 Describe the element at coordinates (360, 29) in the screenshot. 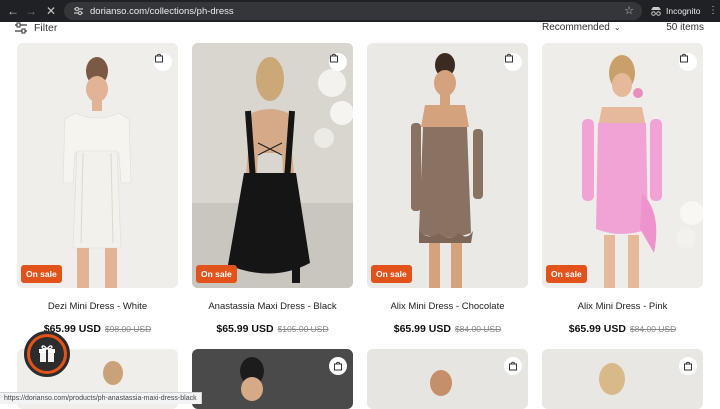

I see `collection-toolbar: Filter Recommended ⌄ 50 items` at that location.